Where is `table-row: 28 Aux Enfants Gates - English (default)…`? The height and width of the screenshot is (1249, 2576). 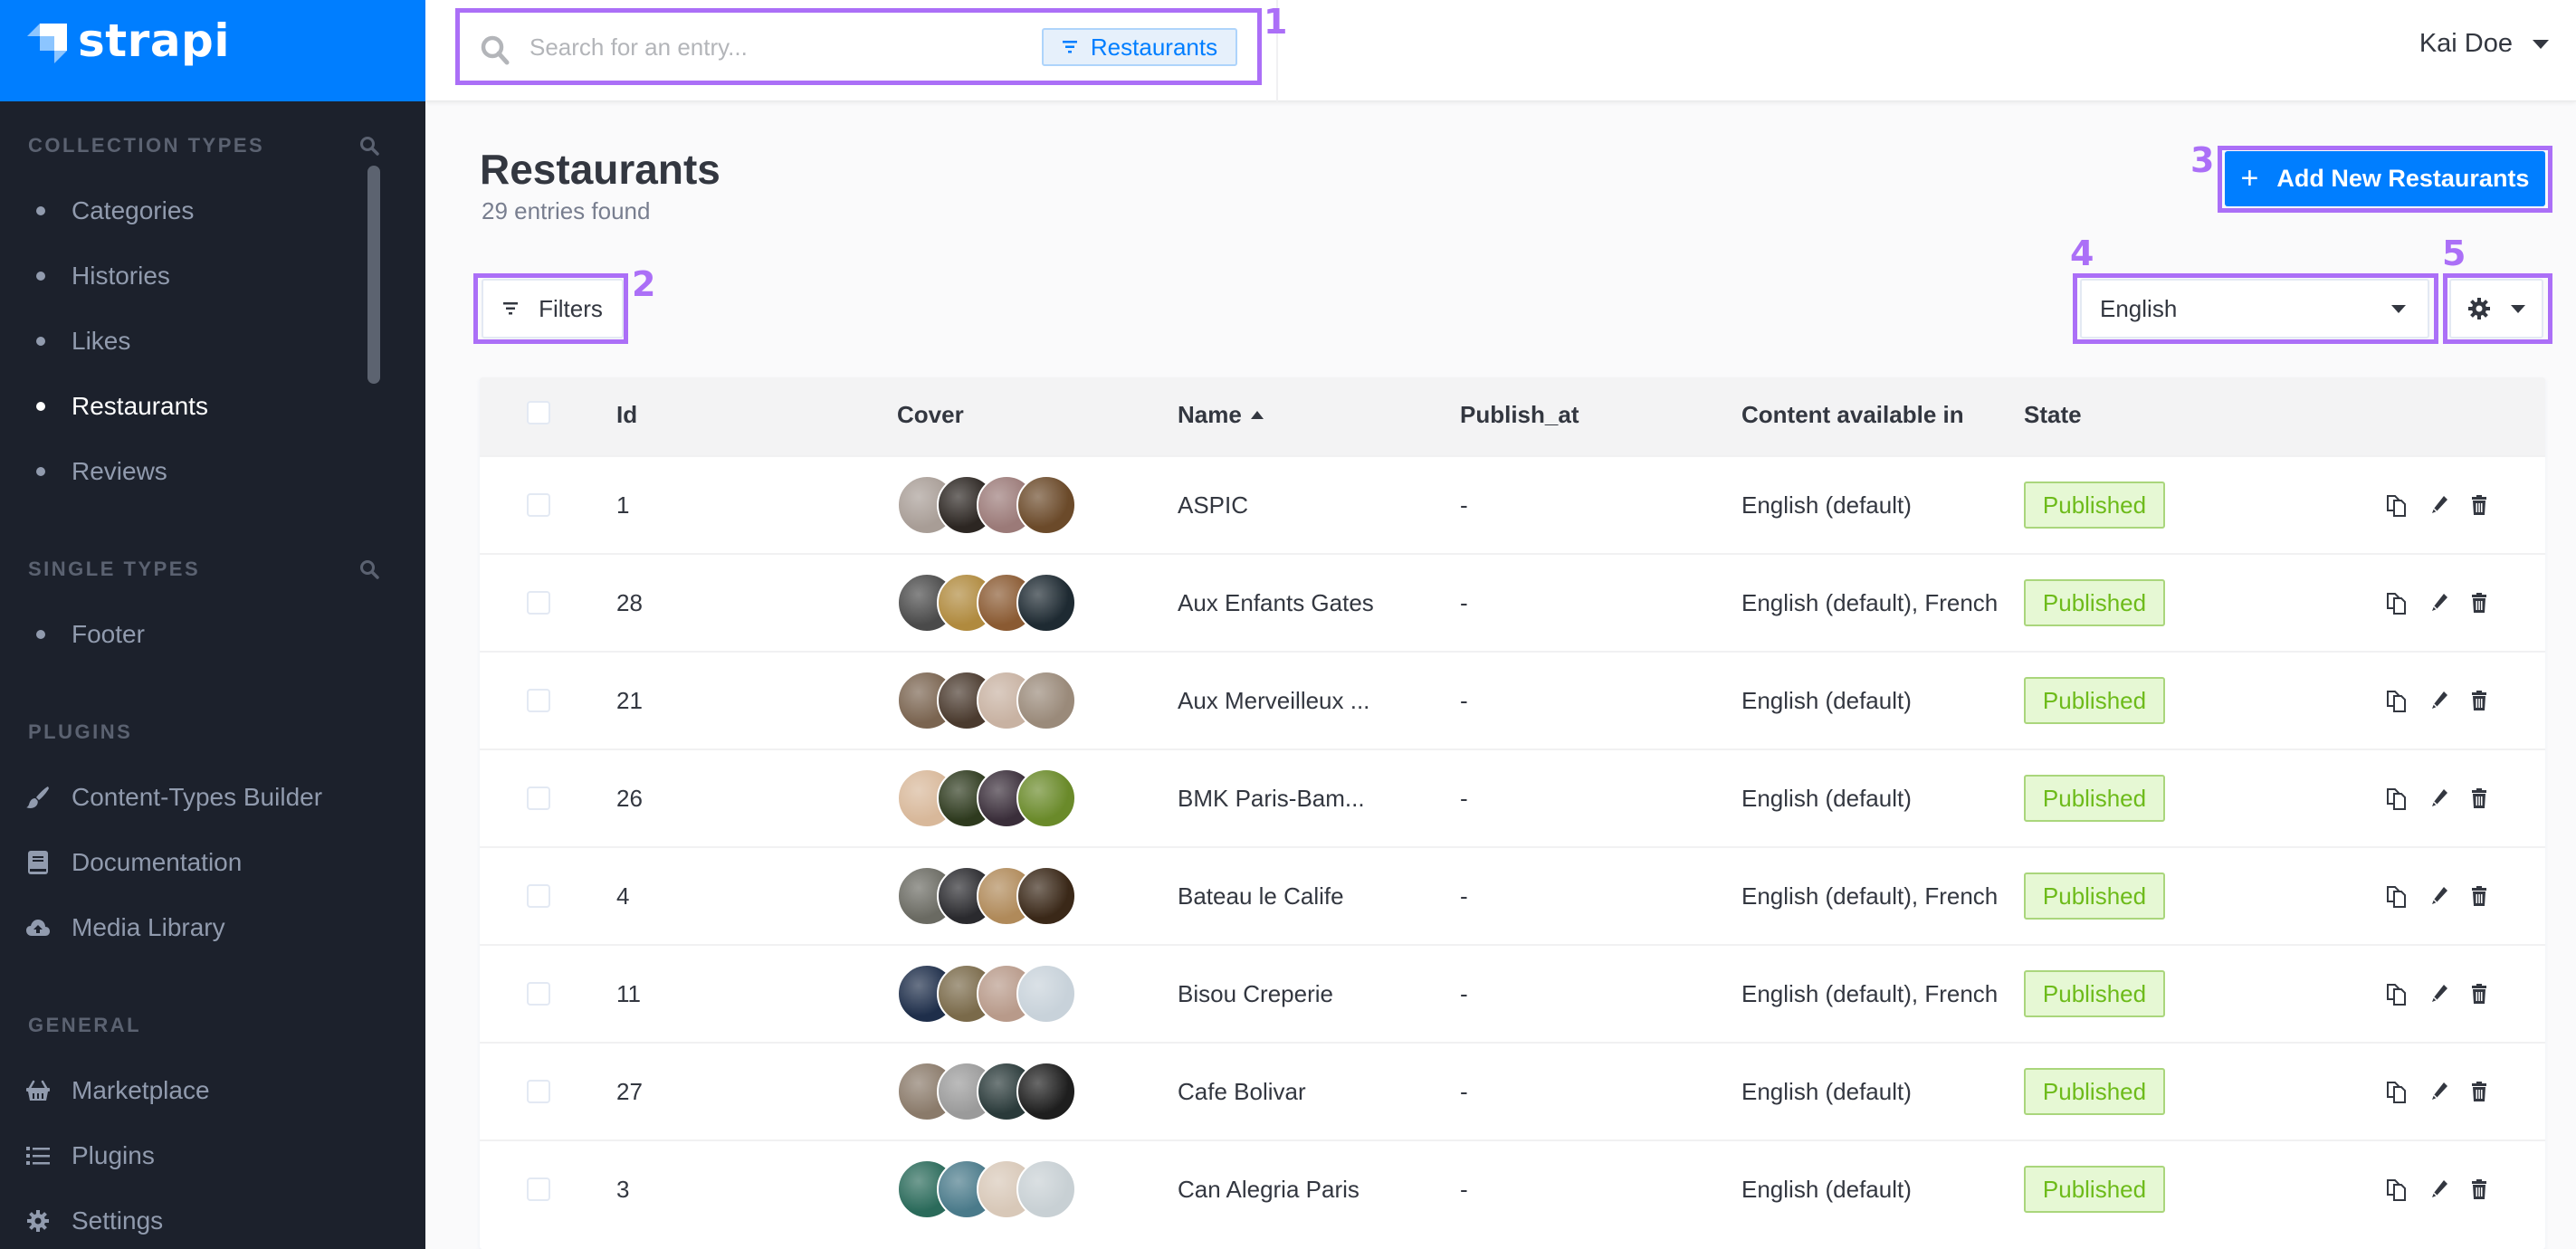 table-row: 28 Aux Enfants Gates - English (default)… is located at coordinates (1512, 602).